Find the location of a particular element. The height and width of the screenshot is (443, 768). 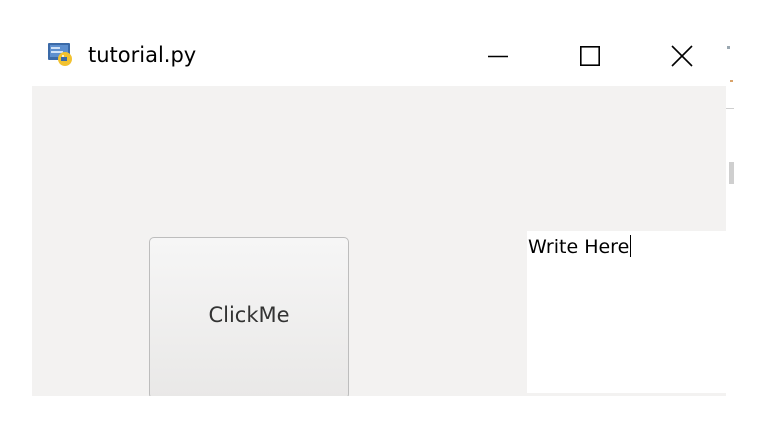

title-bar: tutorial.py is located at coordinates (379, 59).